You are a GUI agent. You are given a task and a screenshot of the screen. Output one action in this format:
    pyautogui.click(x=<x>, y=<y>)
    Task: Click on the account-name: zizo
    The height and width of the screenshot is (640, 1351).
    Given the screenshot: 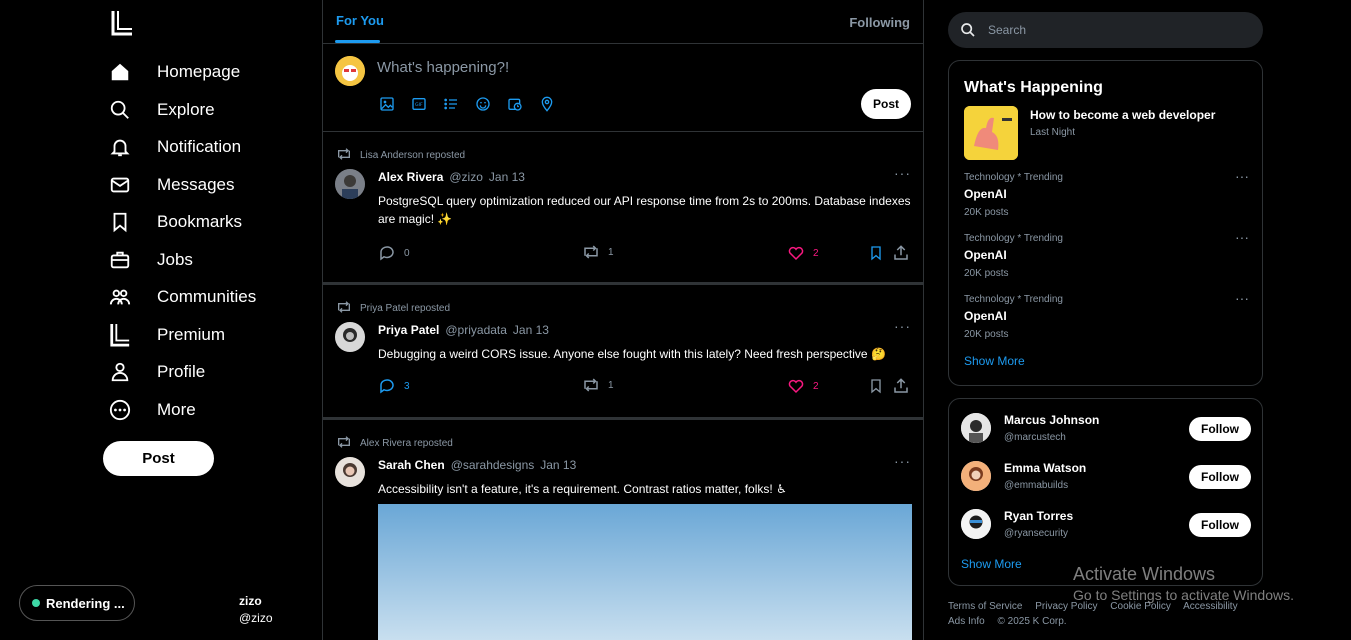 What is the action you would take?
    pyautogui.click(x=250, y=601)
    